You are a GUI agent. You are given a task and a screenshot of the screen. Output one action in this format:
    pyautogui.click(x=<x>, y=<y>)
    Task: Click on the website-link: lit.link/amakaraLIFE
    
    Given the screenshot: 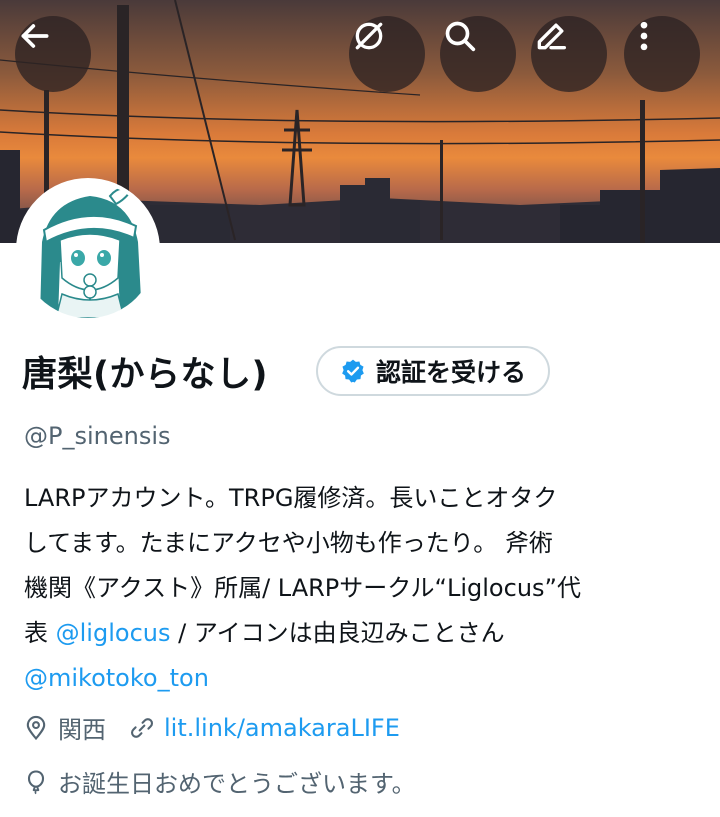 What is the action you would take?
    pyautogui.click(x=282, y=728)
    